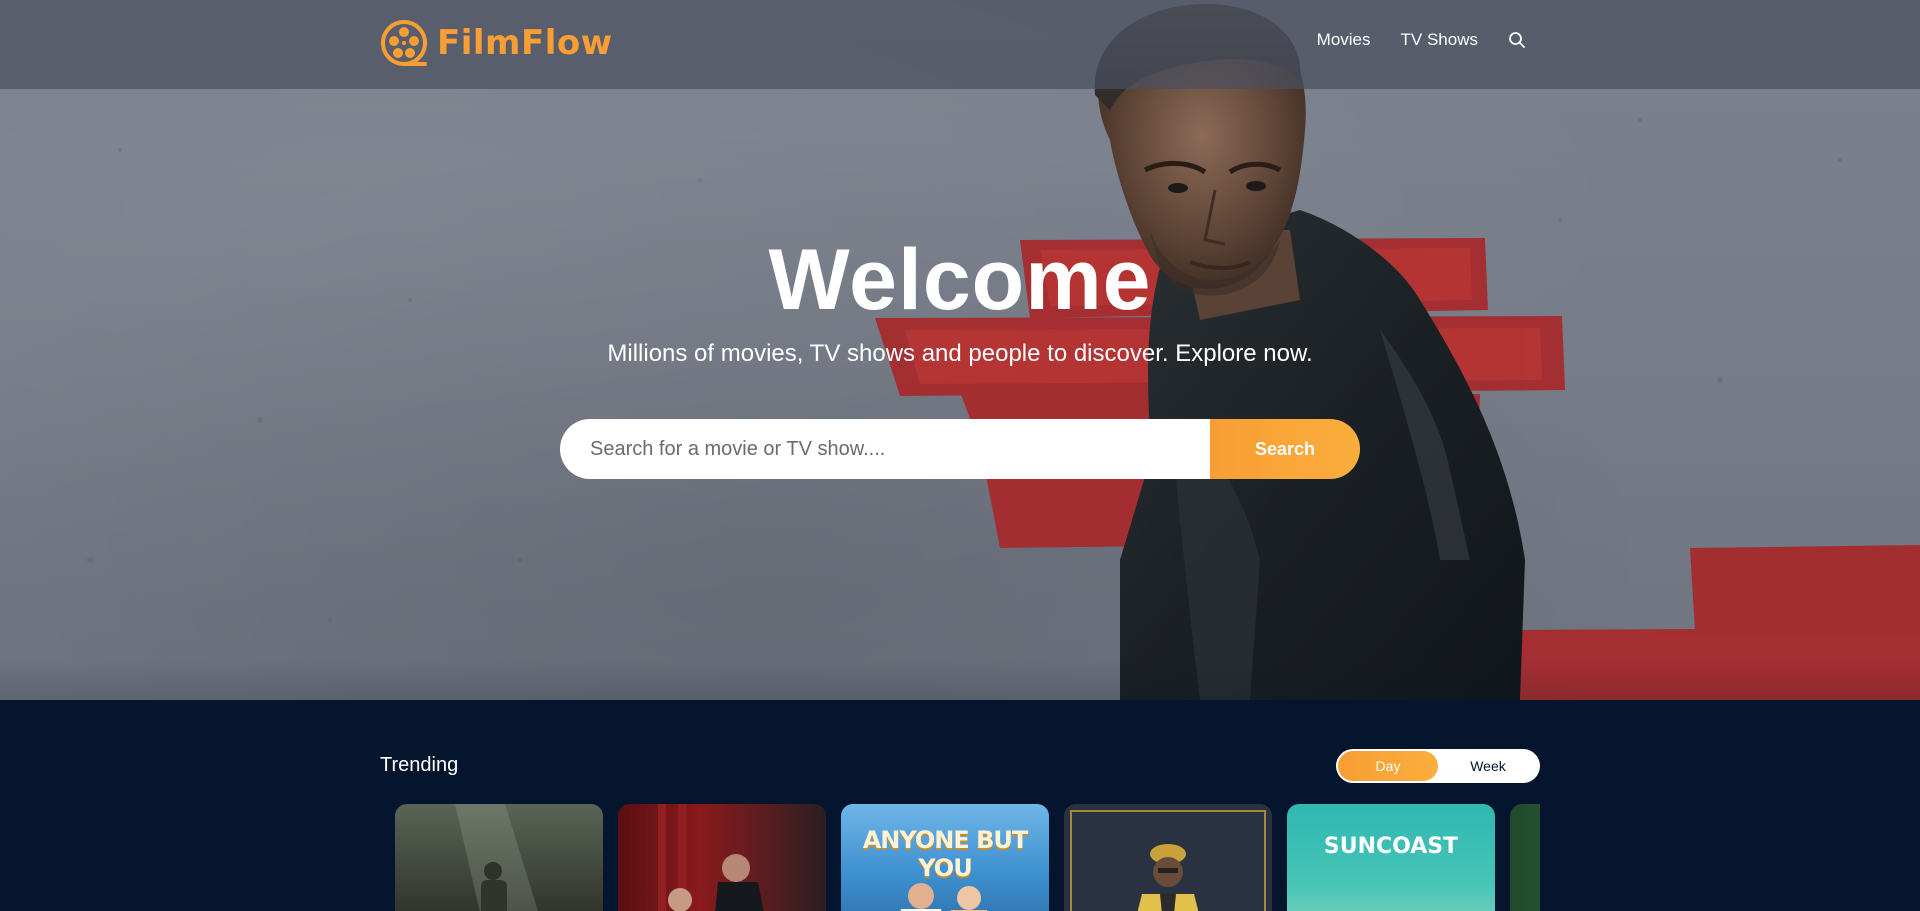 This screenshot has height=911, width=1920. I want to click on search-button: Search, so click(1285, 449).